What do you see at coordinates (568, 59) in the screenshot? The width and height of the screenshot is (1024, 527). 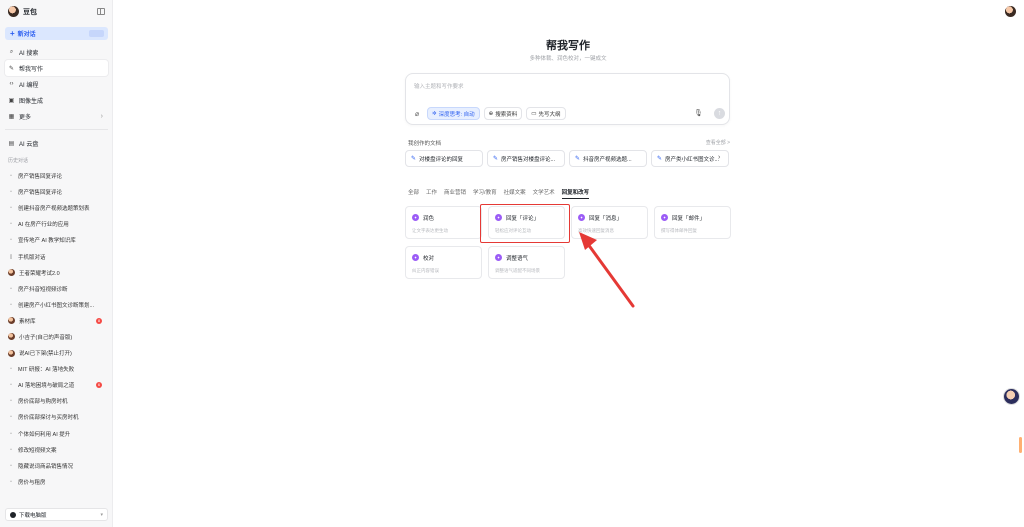 I see `page-subtitle: 多种体裁、润色校对，一键成文` at bounding box center [568, 59].